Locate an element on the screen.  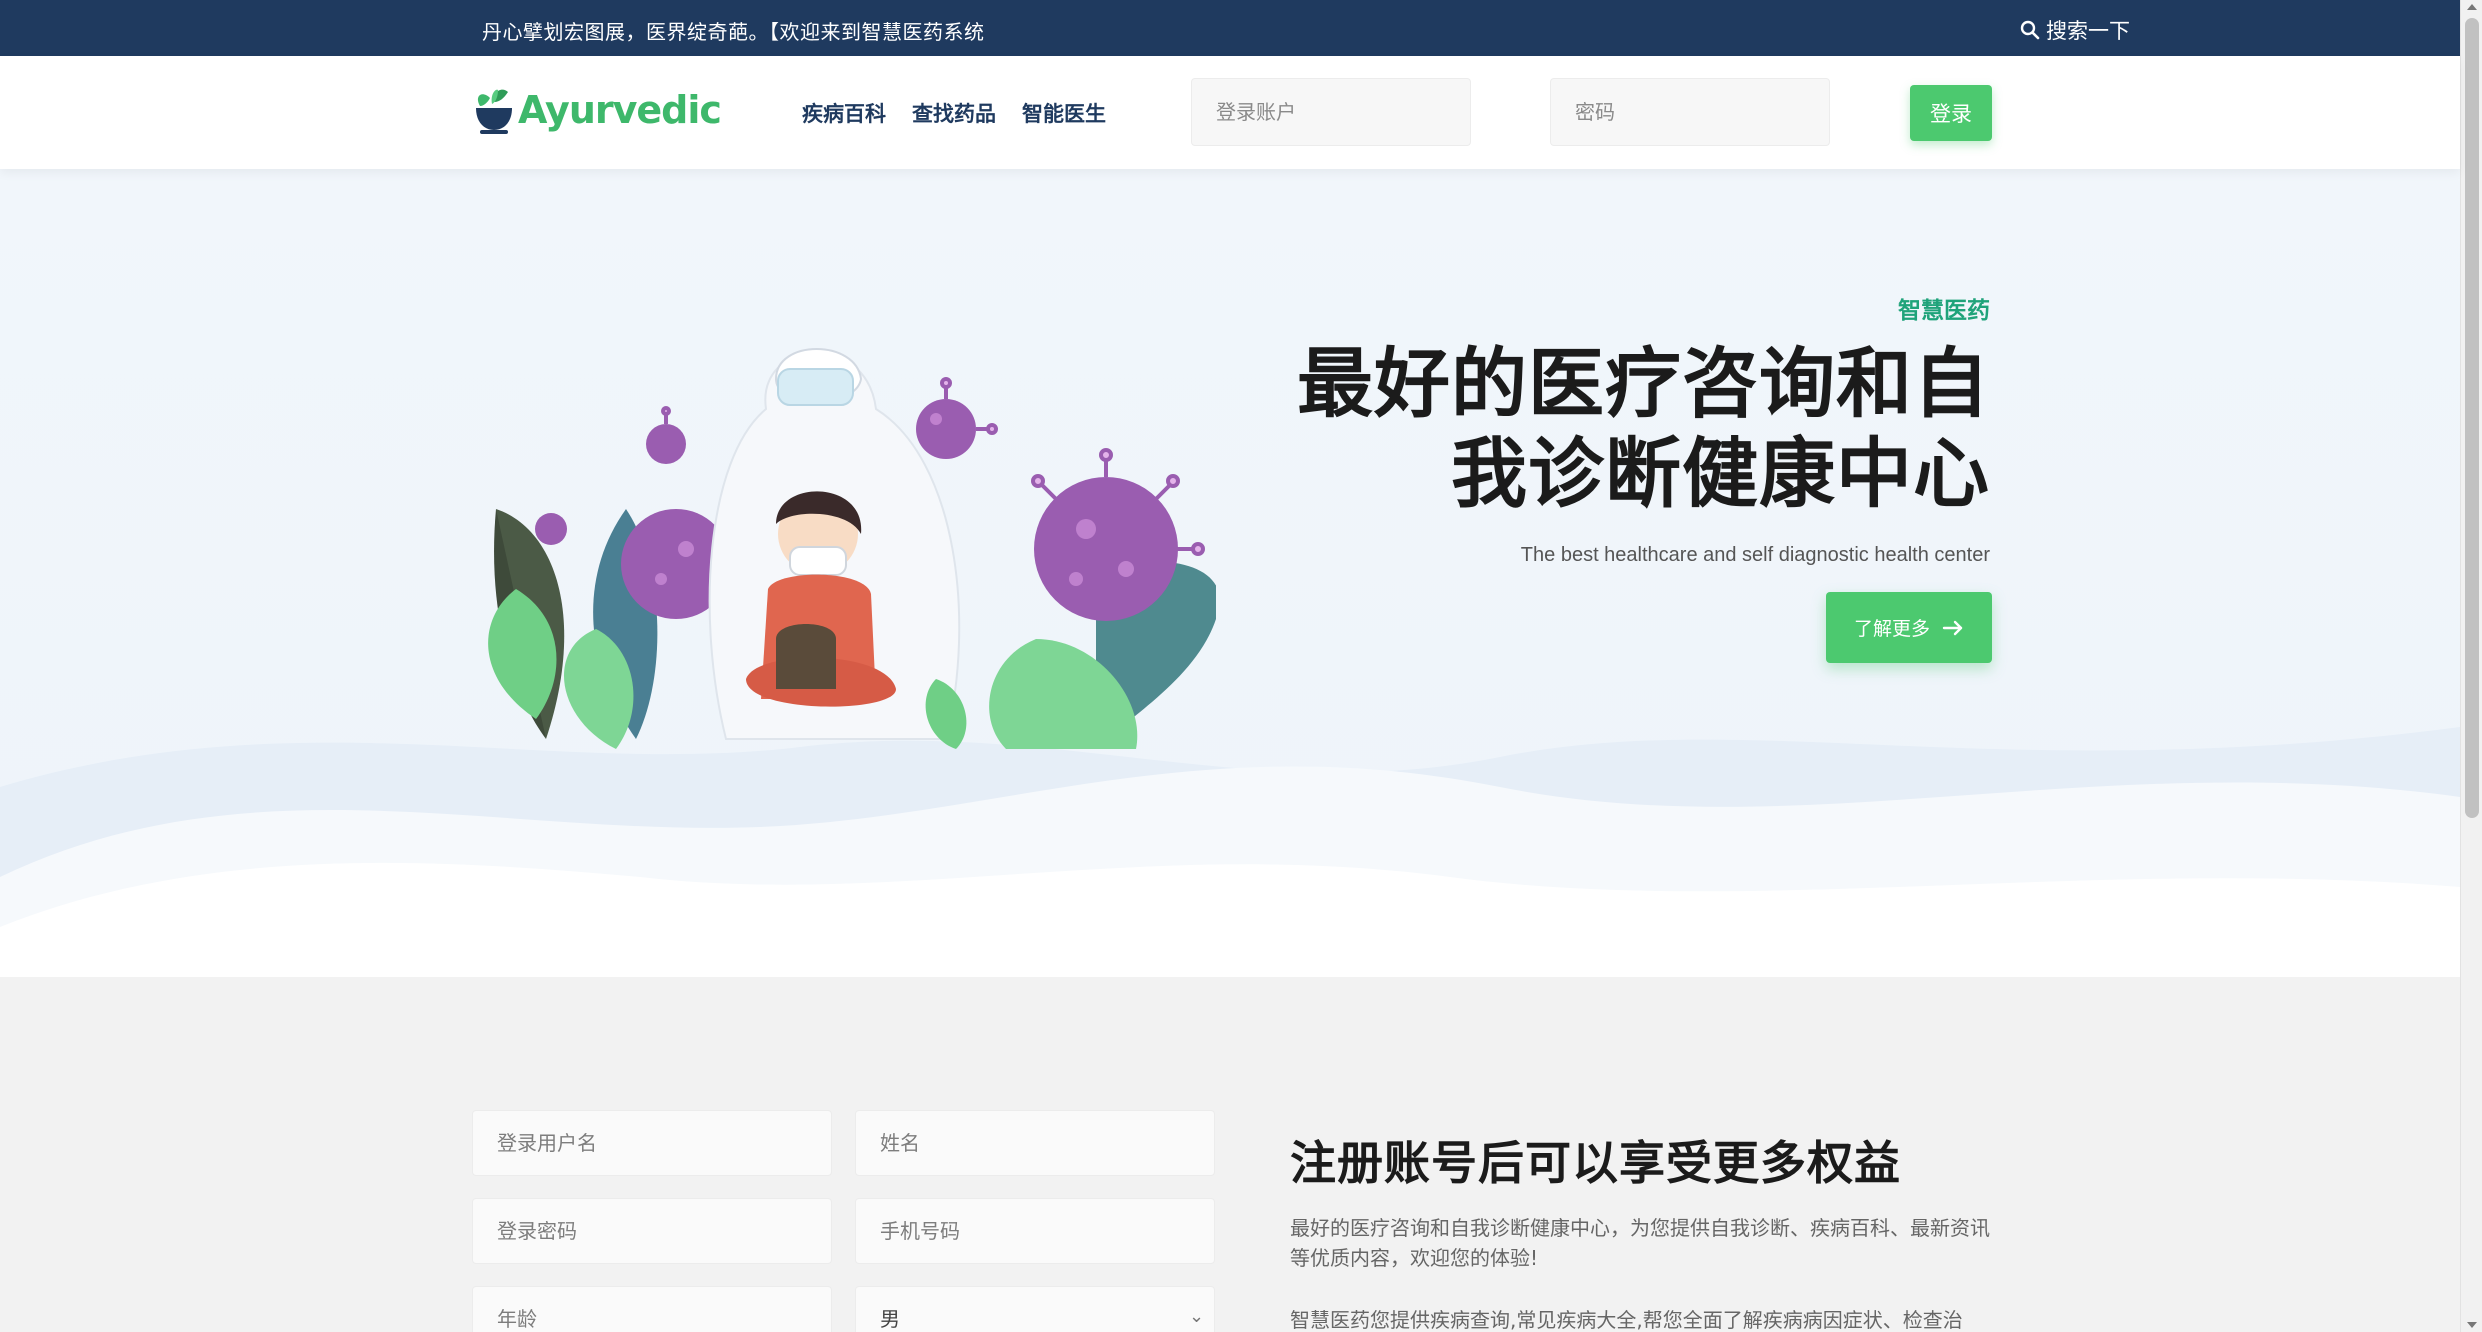
nav-item-find-drugs: 查找药品 is located at coordinates (954, 113).